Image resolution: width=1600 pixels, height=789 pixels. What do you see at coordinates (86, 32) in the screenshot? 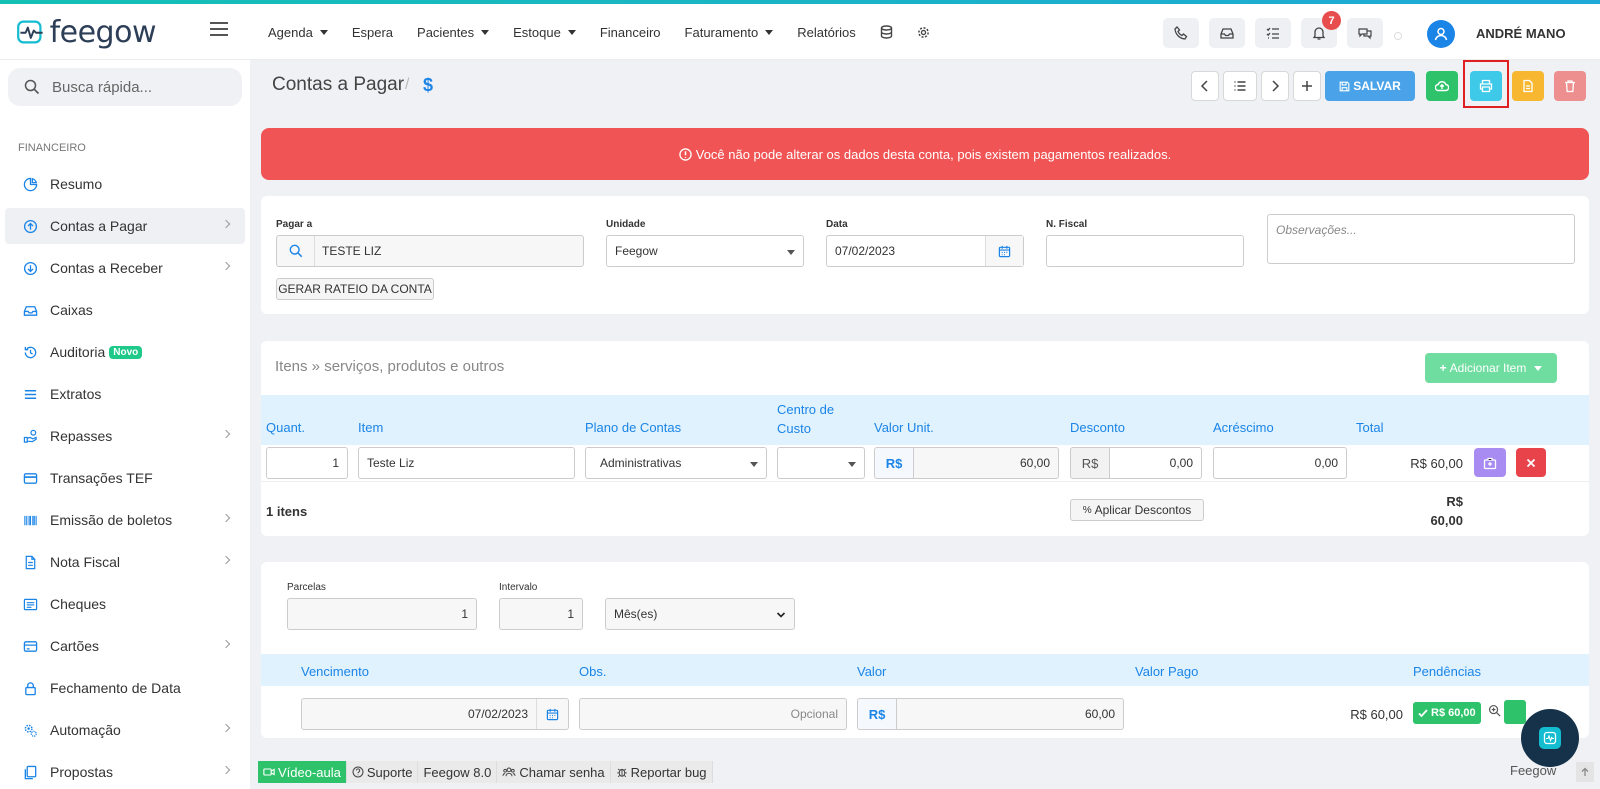
I see `feegow-logo: feegow` at bounding box center [86, 32].